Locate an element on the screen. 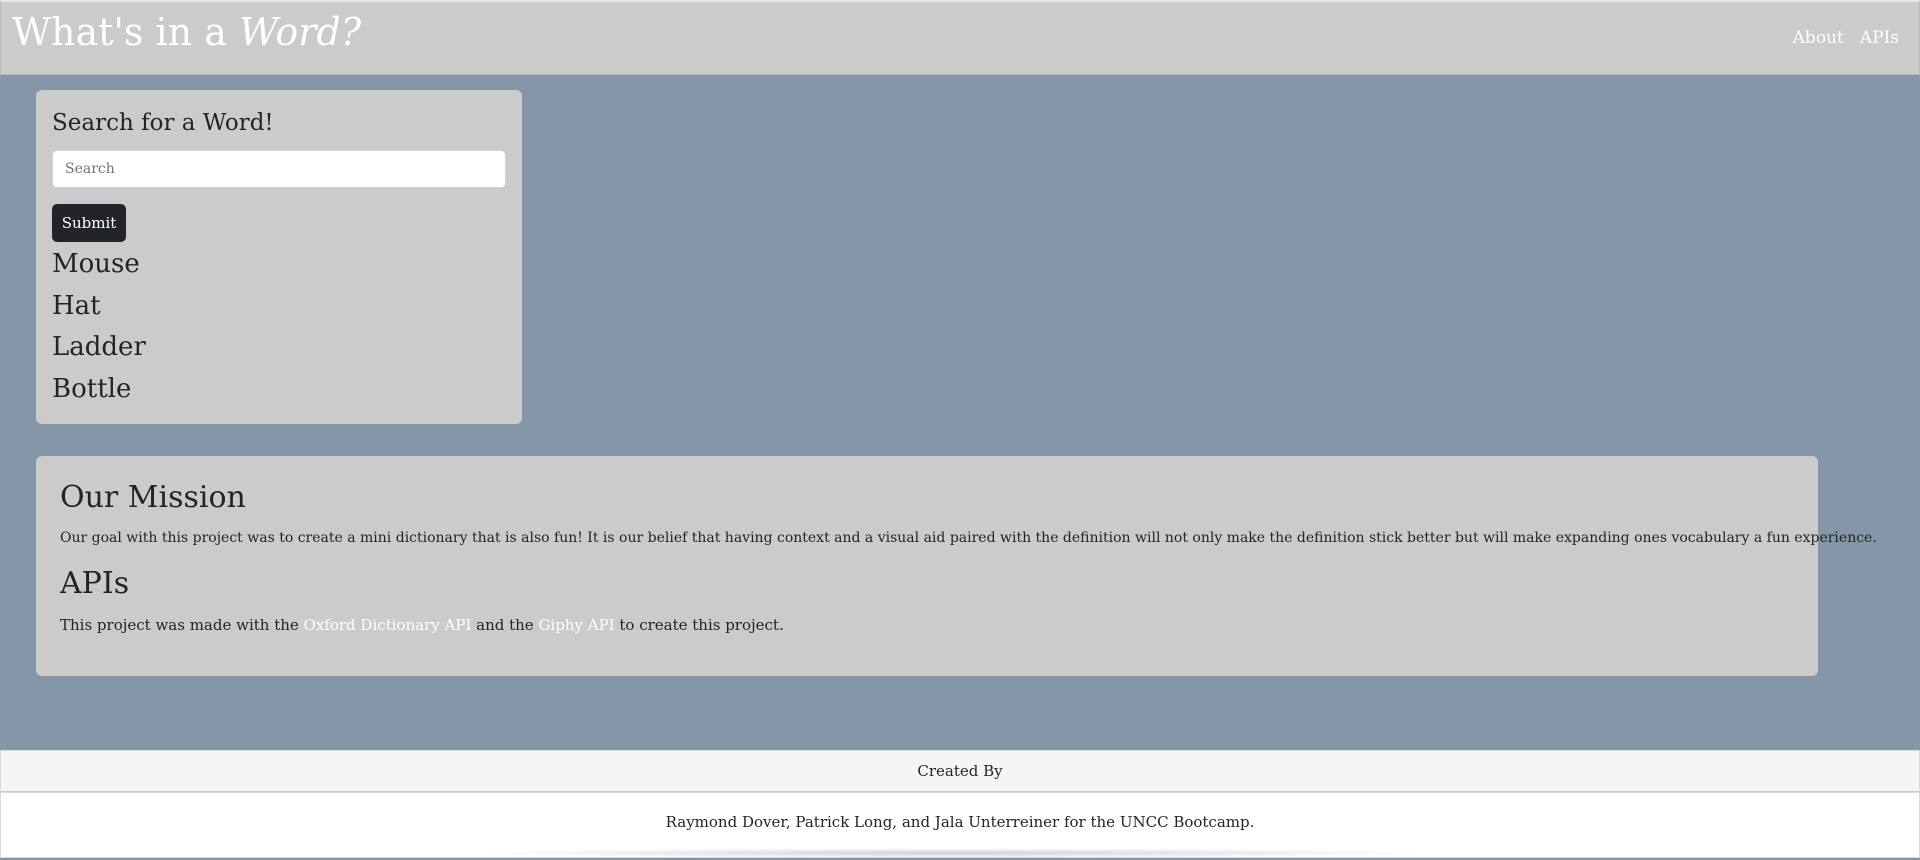  brand-title: What's in a Word? is located at coordinates (187, 32).